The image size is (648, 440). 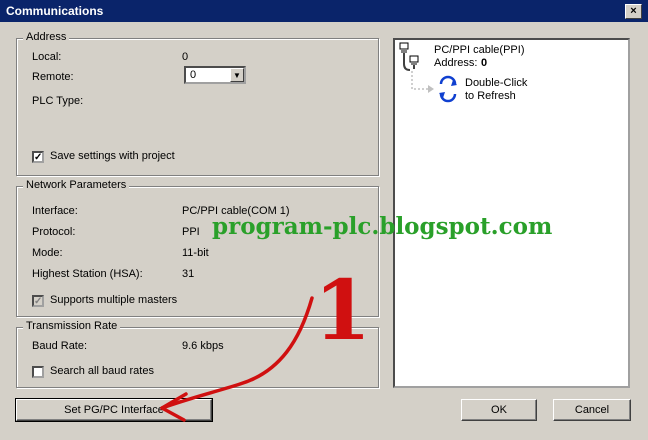 What do you see at coordinates (114, 410) in the screenshot?
I see `set-pgpc-interface-button: Set PG/PC Interface` at bounding box center [114, 410].